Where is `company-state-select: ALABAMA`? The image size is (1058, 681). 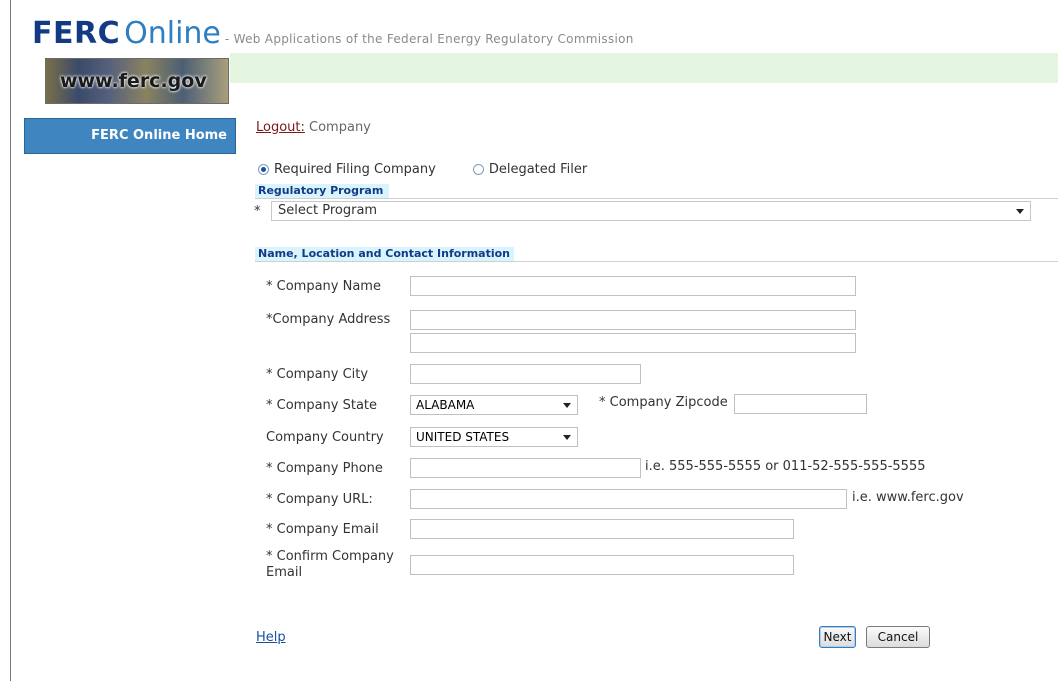 company-state-select: ALABAMA is located at coordinates (494, 405).